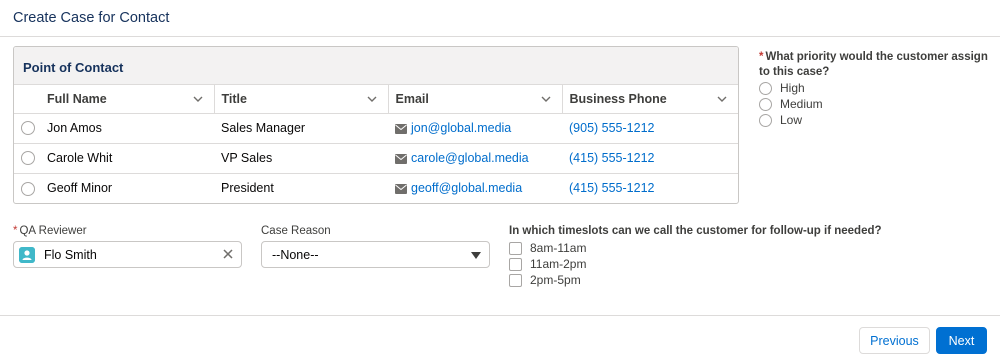  I want to click on clear-icon, so click(228, 254).